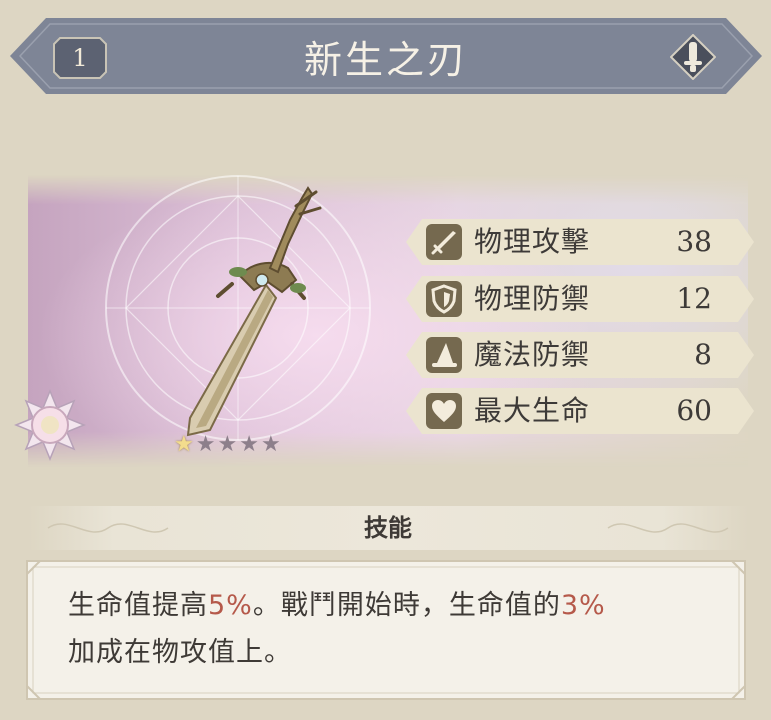  Describe the element at coordinates (444, 299) in the screenshot. I see `shield-icon` at that location.